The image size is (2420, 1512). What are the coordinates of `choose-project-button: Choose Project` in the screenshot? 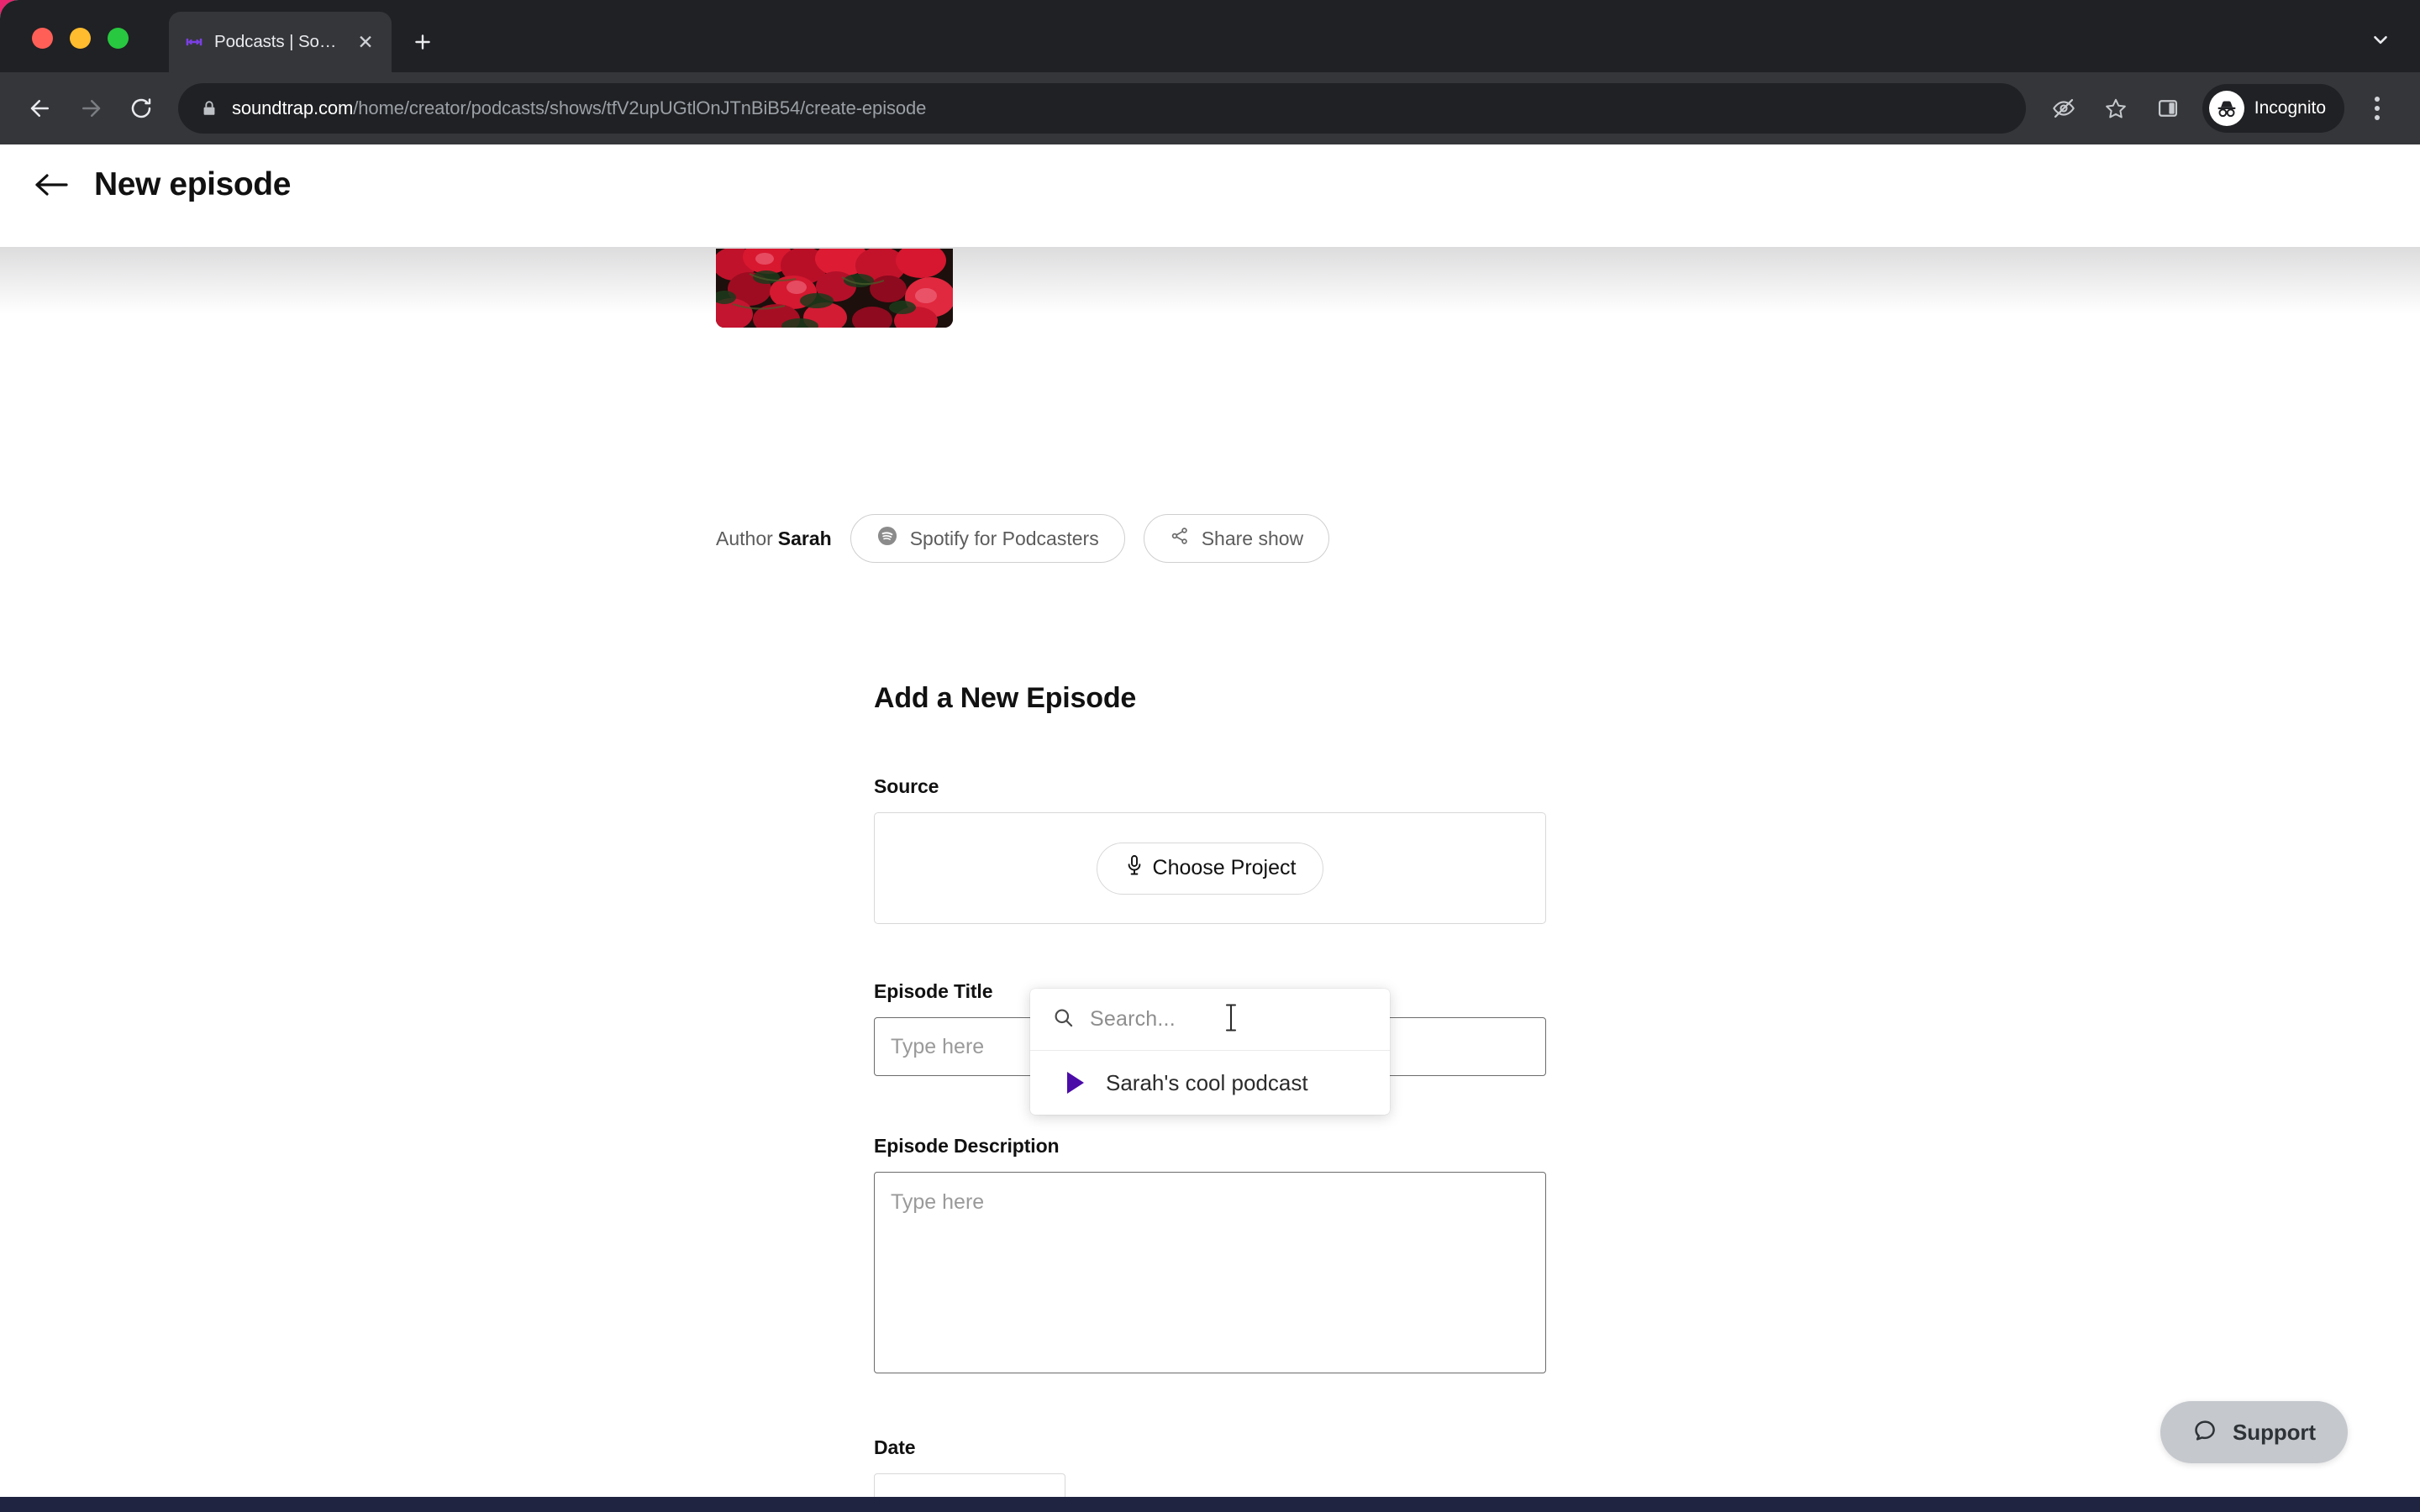 It's located at (1210, 868).